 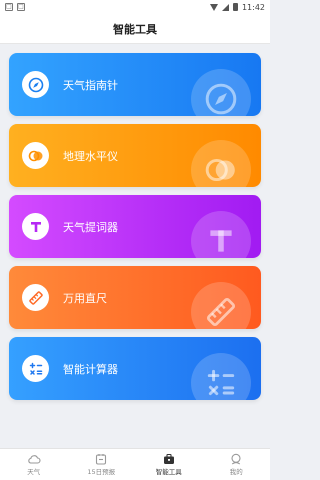 What do you see at coordinates (213, 7) in the screenshot?
I see `wifi-icon` at bounding box center [213, 7].